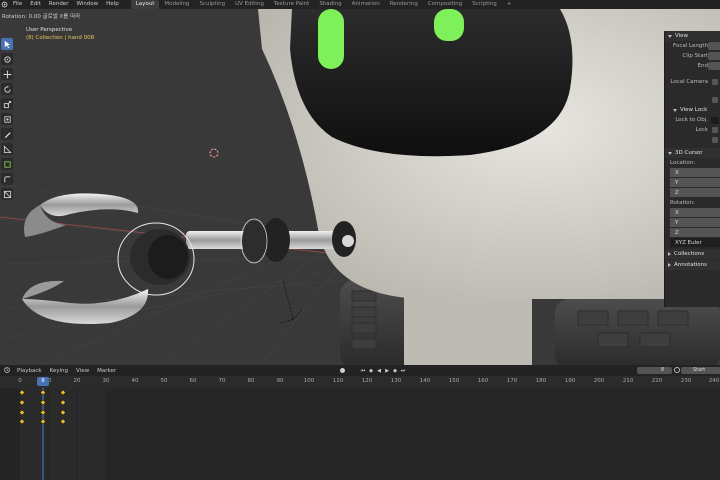  Describe the element at coordinates (714, 56) in the screenshot. I see `clip-start-field` at that location.